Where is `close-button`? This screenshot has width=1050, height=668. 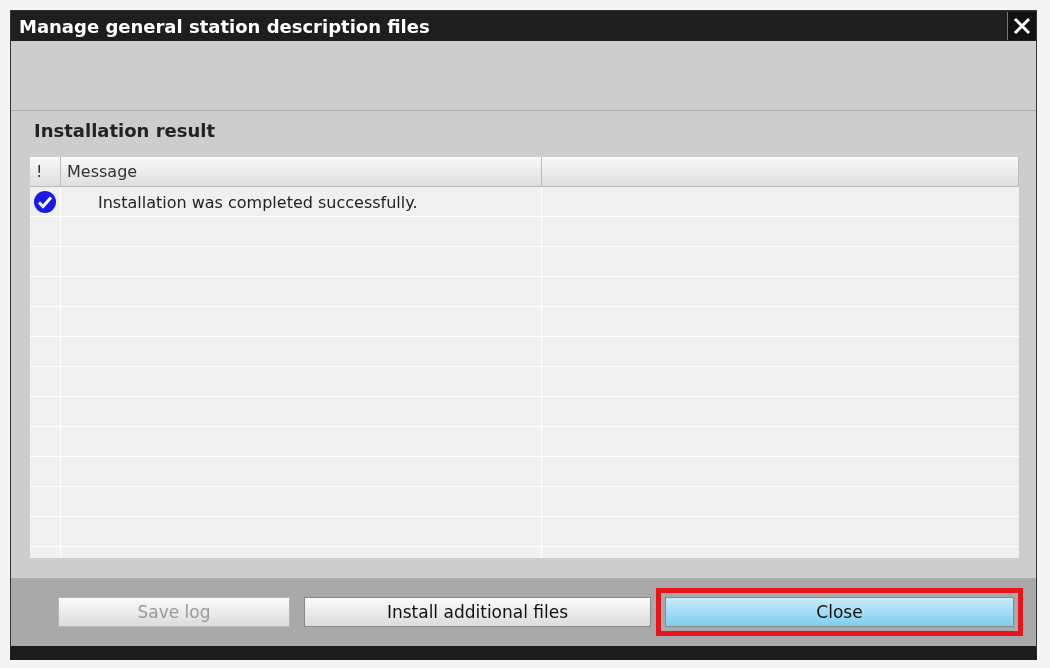 close-button is located at coordinates (1021, 26).